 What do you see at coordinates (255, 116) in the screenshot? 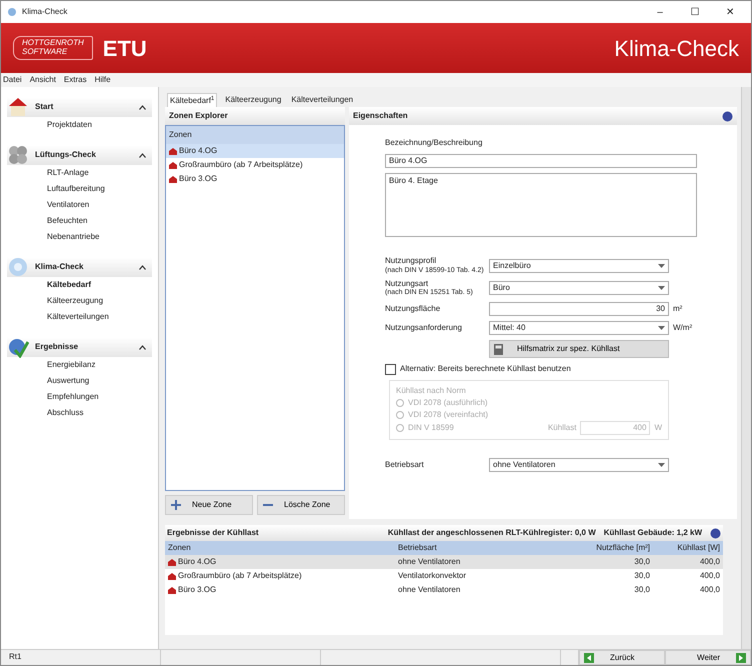
I see `panel-title: Zonen Explorer` at bounding box center [255, 116].